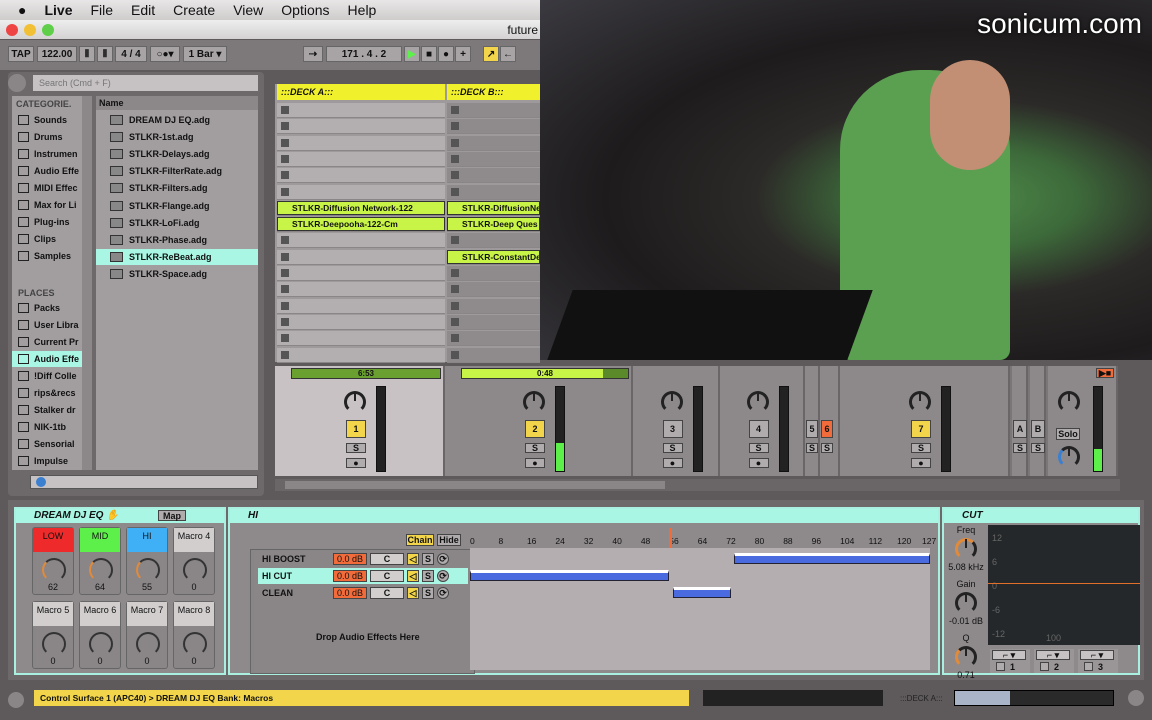  I want to click on chain-row: HI CUT 0.0 dB C ◁ S ⟳, so click(363, 576).